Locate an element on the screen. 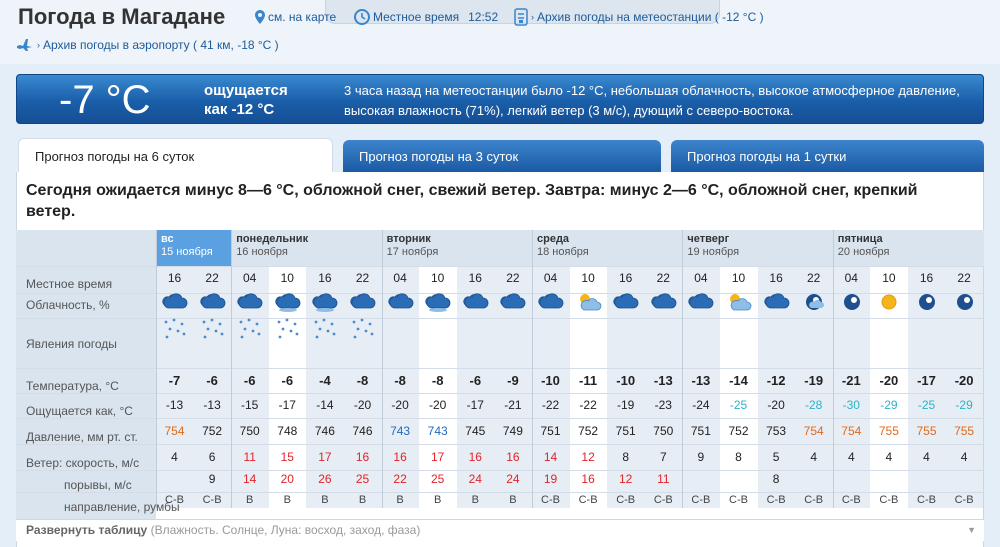 The image size is (1000, 547). day-date: 18 ноября is located at coordinates (563, 252).